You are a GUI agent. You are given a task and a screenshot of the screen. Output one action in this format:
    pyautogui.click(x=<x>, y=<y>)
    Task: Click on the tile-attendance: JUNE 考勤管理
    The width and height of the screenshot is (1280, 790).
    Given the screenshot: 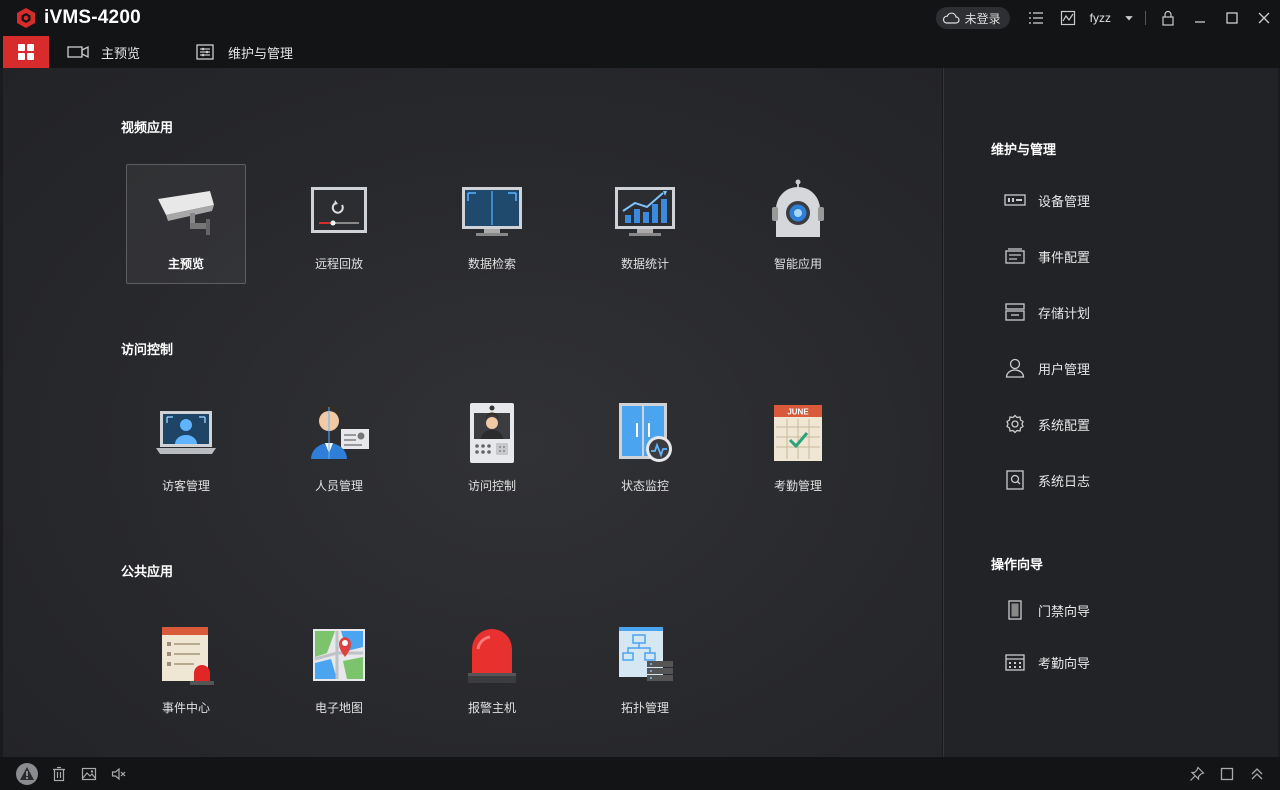 What is the action you would take?
    pyautogui.click(x=798, y=446)
    